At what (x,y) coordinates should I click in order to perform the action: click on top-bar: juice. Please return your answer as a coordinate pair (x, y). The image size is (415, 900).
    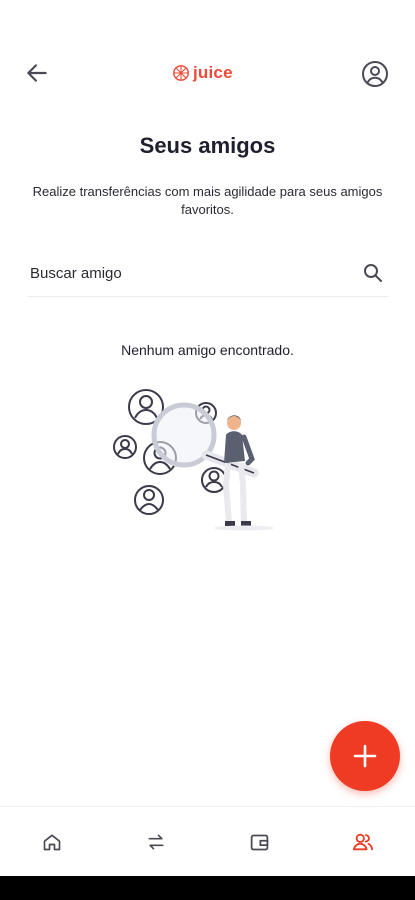
    Looking at the image, I should click on (207, 65).